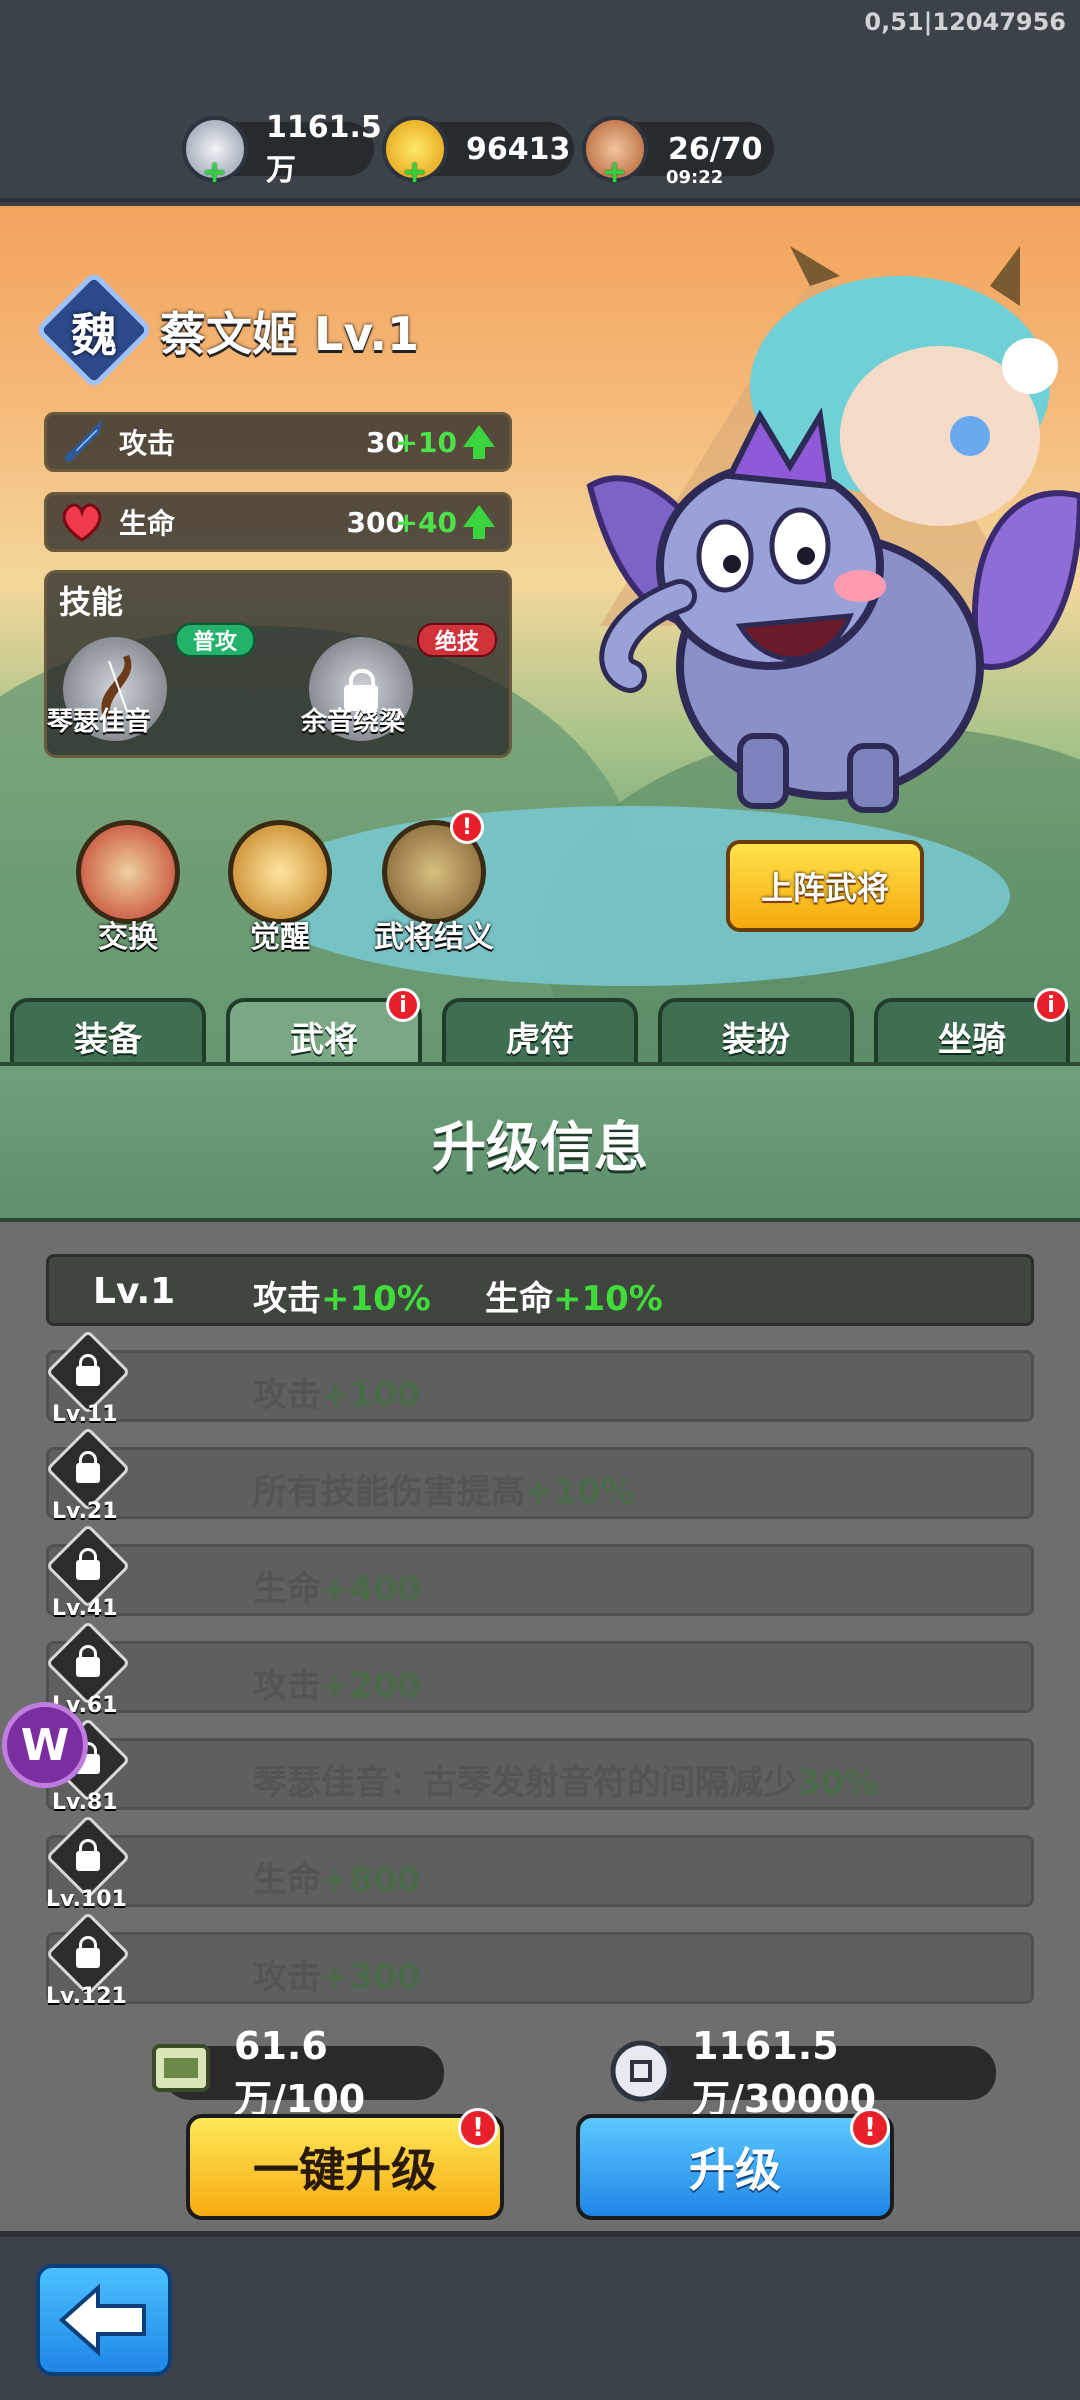  I want to click on skill-name-1: 琴瑟佳音, so click(99, 722).